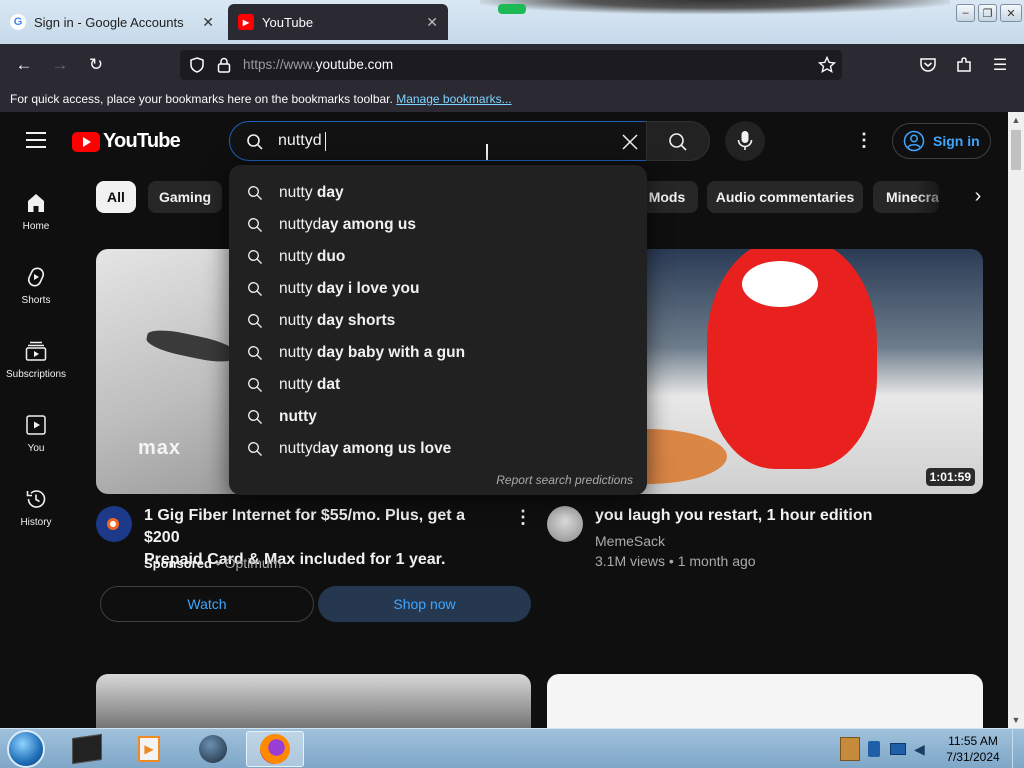  I want to click on suggestion-item: nutty day baby with a gun, so click(438, 353).